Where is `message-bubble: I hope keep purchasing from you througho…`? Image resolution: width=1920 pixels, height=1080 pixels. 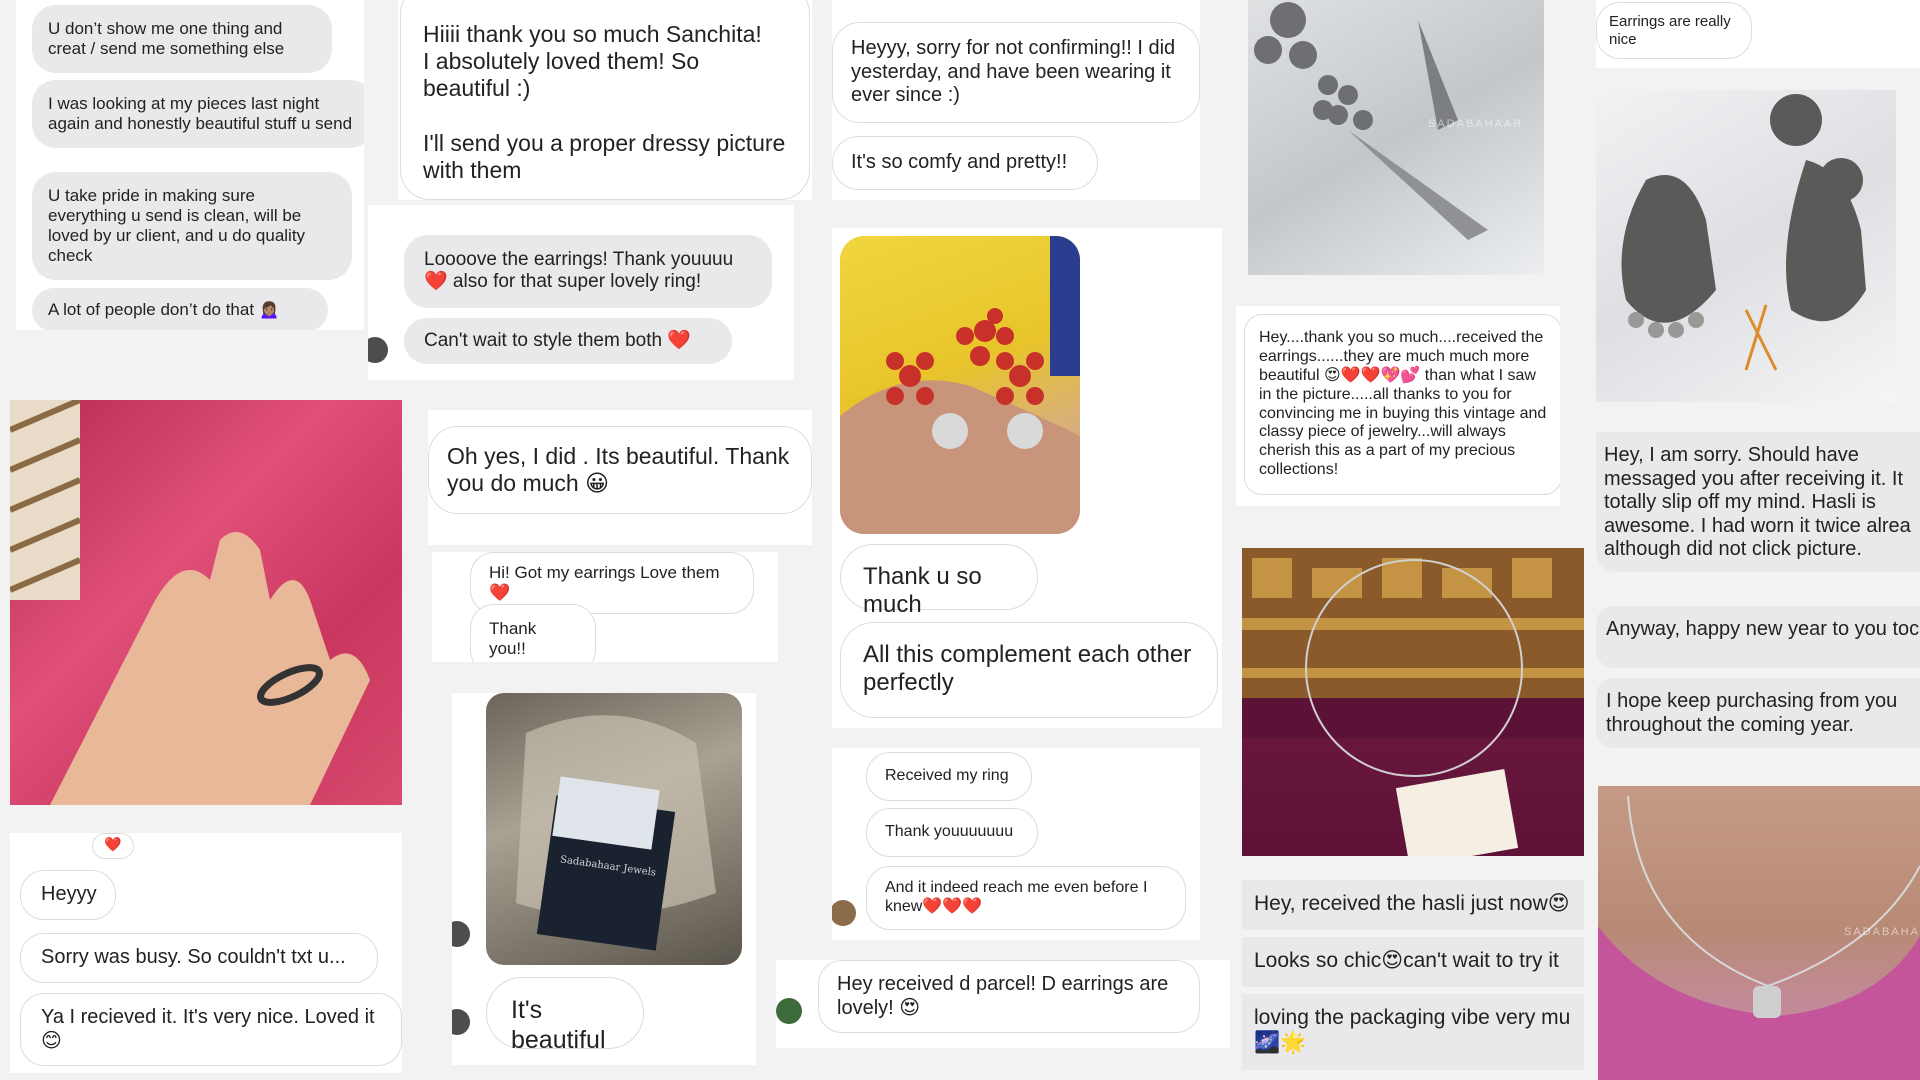
message-bubble: I hope keep purchasing from you througho… is located at coordinates (1758, 713).